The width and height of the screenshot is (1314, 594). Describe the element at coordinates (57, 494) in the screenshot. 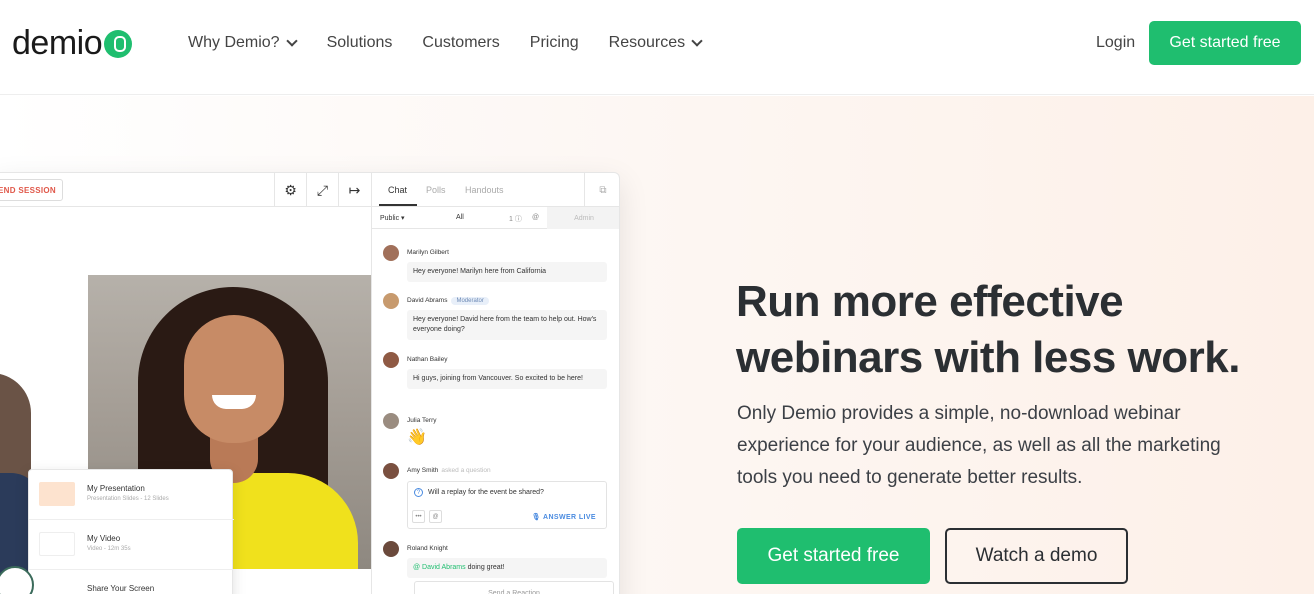

I see `slides-thumbnail` at that location.